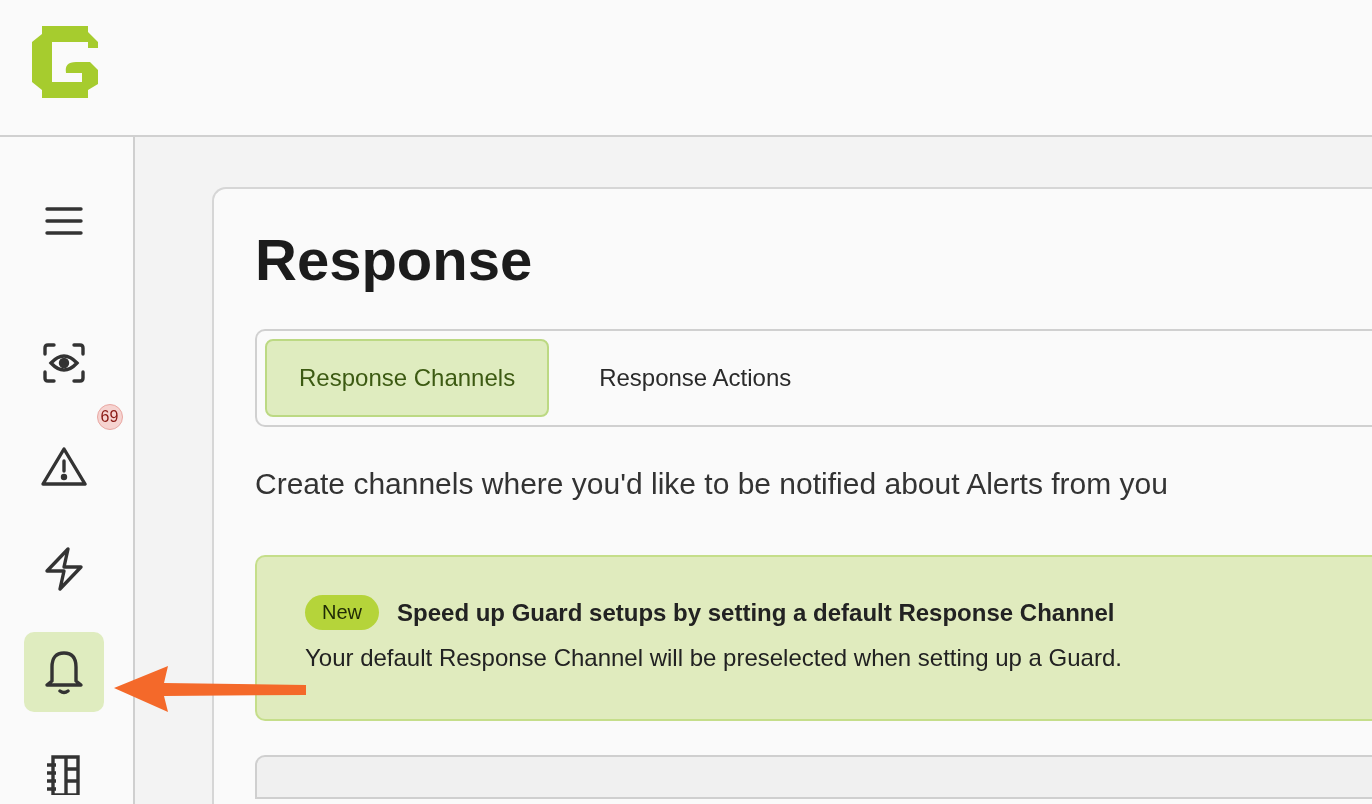 The image size is (1372, 804). Describe the element at coordinates (63, 569) in the screenshot. I see `lightning-icon` at that location.